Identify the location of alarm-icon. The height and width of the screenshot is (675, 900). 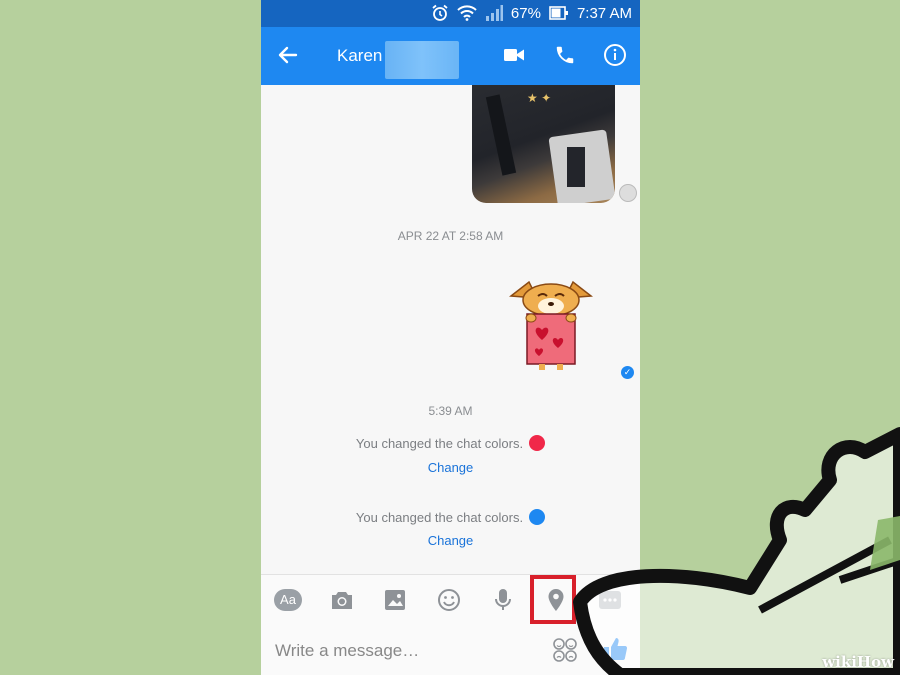
(440, 13).